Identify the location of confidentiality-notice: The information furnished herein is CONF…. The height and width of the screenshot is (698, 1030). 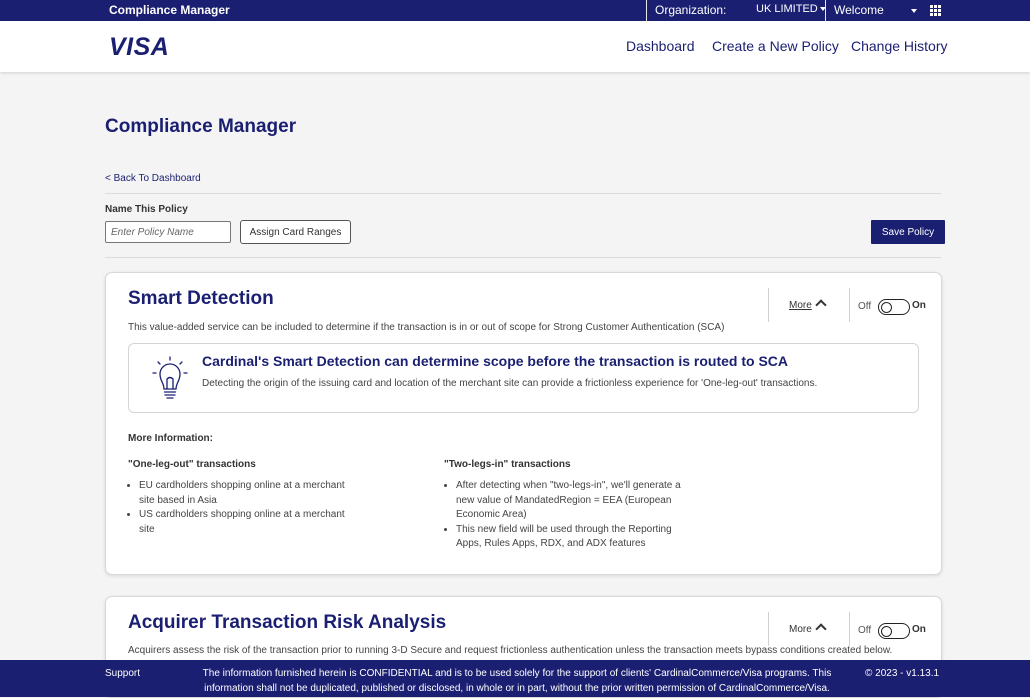
(517, 681).